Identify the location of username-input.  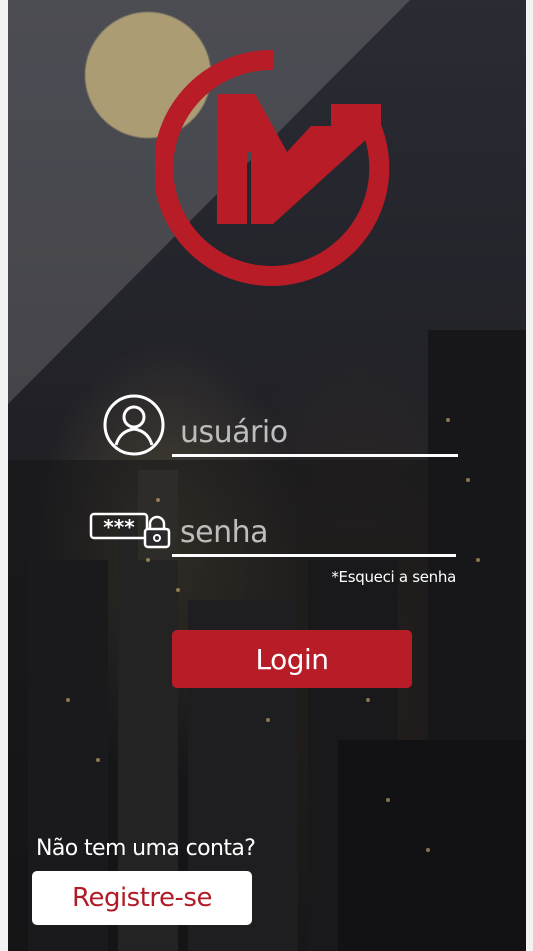
(315, 432).